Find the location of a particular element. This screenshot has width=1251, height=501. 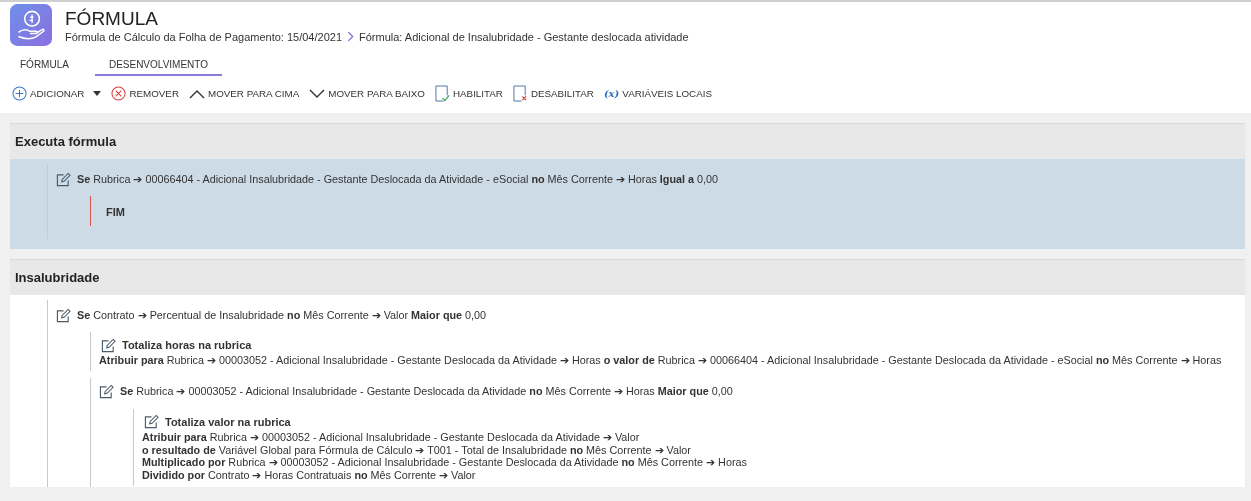

breadcrumb-item: Fórmula de Cálculo da Folha de Pagamento: 15/04/2021 is located at coordinates (203, 36).